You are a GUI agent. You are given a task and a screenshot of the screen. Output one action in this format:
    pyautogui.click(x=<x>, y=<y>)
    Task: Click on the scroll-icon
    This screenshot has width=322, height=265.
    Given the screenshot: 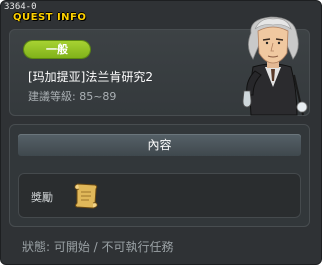 What is the action you would take?
    pyautogui.click(x=87, y=196)
    